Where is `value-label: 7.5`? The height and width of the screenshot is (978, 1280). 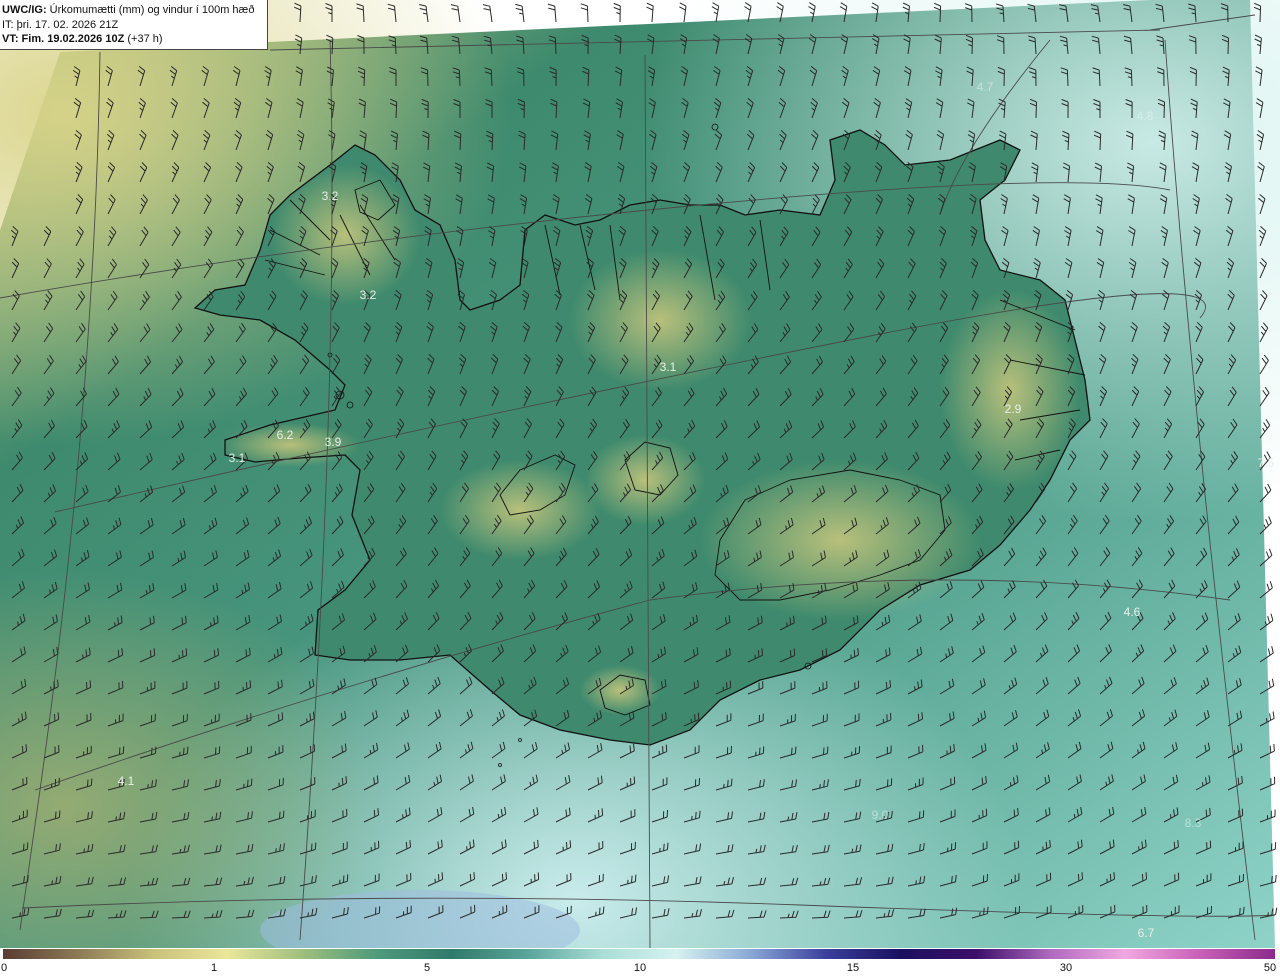 value-label: 7.5 is located at coordinates (1266, 463).